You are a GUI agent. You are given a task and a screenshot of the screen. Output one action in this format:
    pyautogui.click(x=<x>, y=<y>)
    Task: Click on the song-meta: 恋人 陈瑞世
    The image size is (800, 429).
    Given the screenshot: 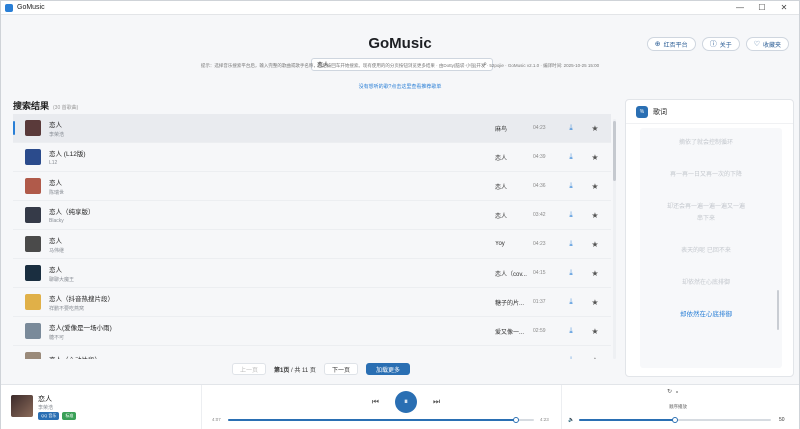 What is the action you would take?
    pyautogui.click(x=272, y=186)
    